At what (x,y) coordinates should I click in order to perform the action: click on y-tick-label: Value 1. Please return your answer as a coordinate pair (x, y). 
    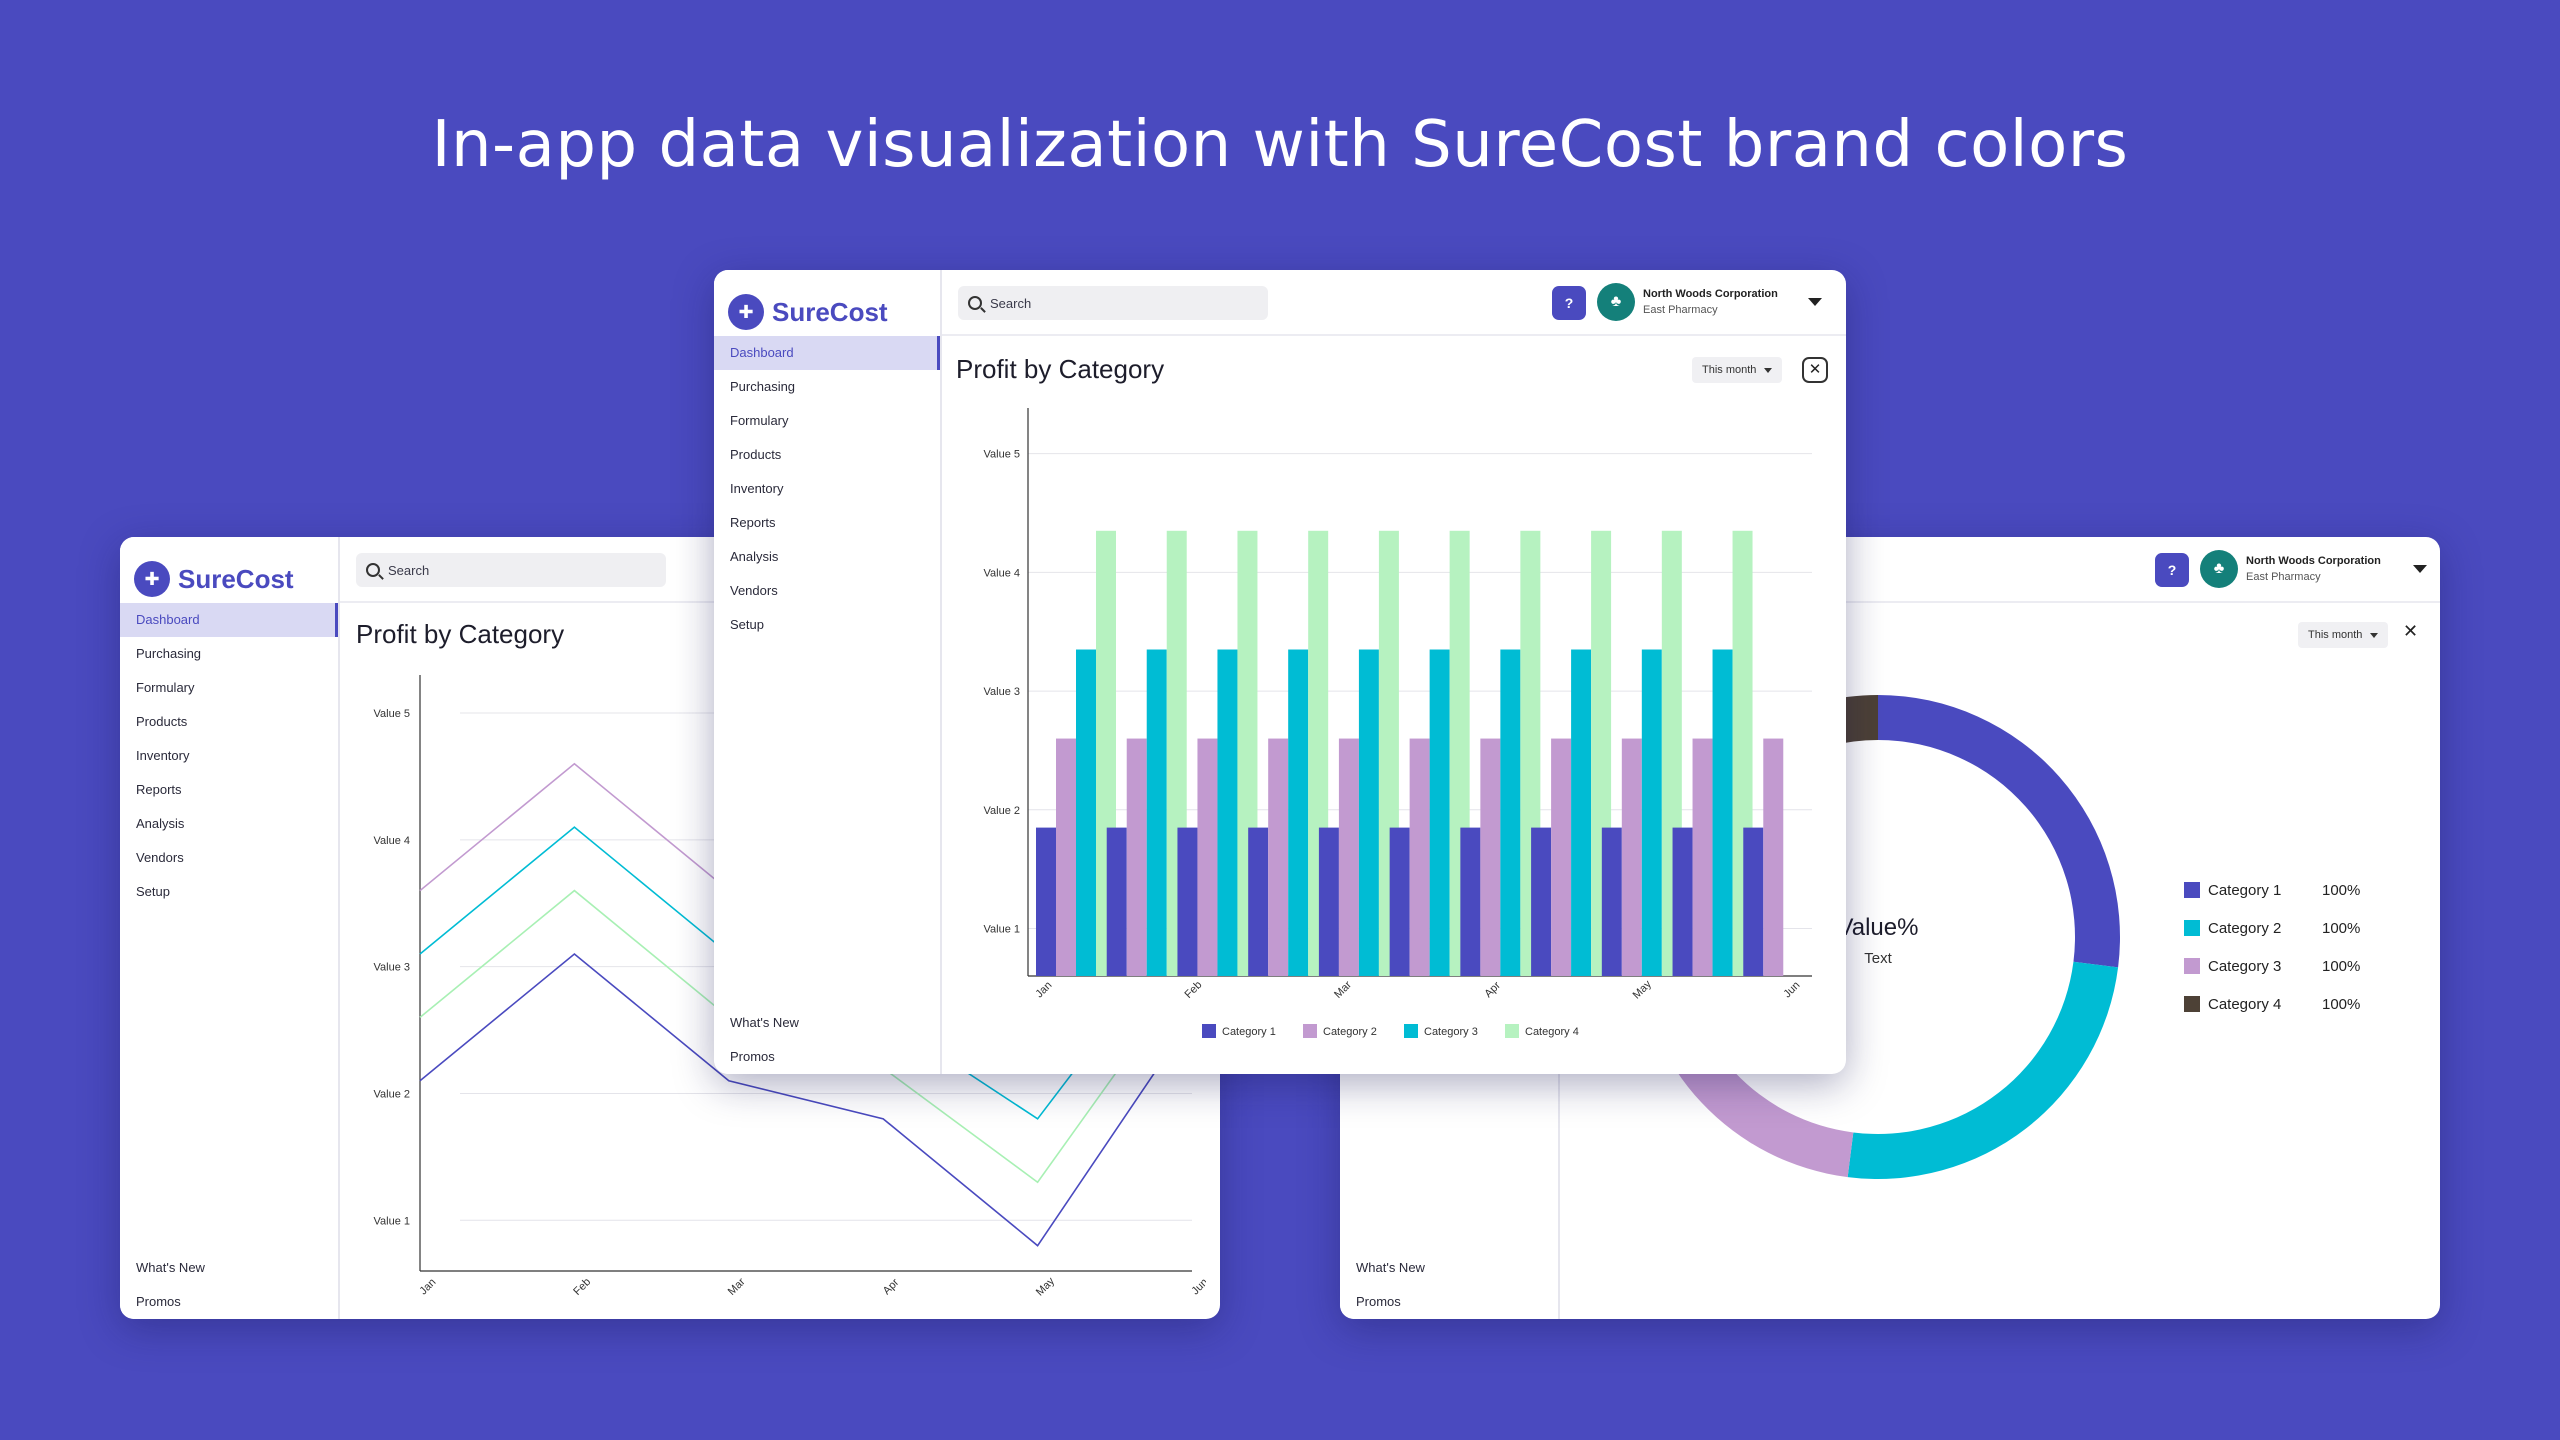
    Looking at the image, I should click on (392, 1221).